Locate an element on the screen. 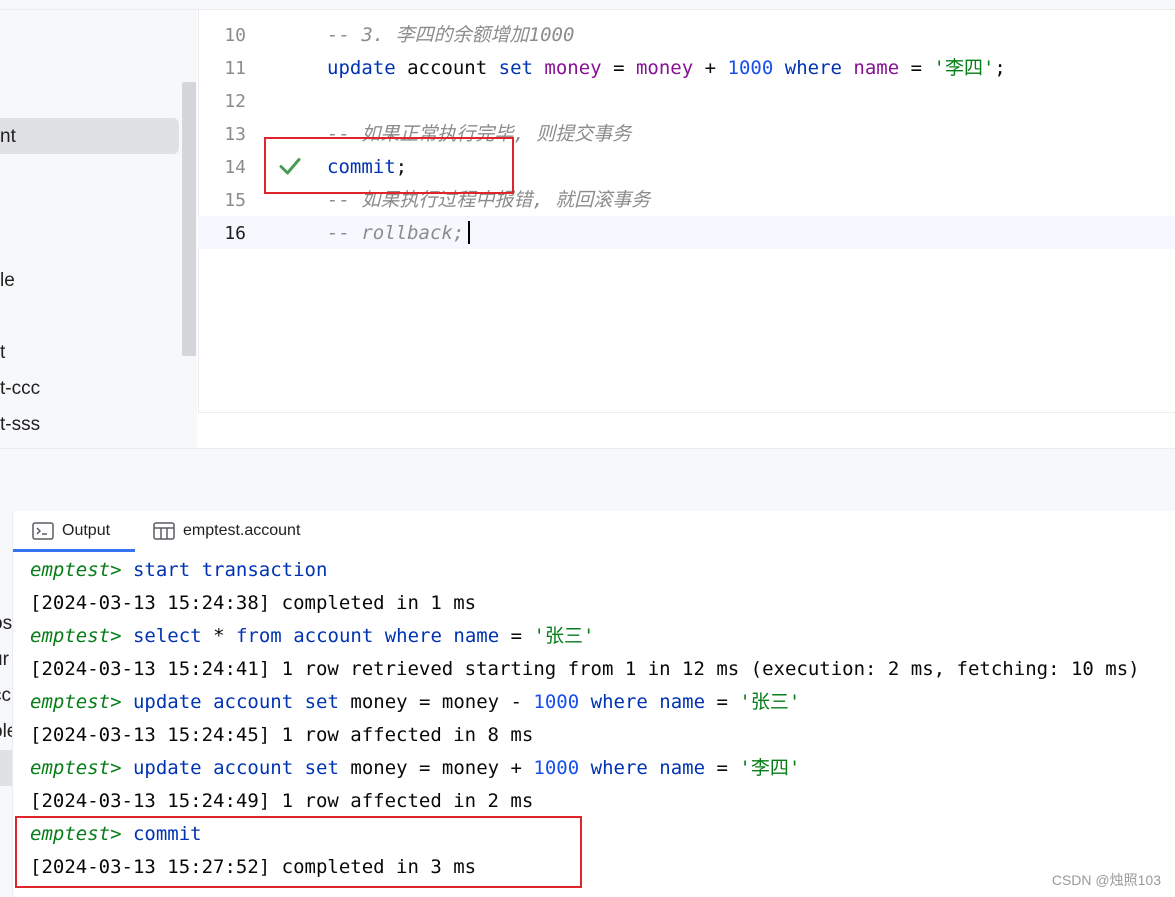  tree-item: le is located at coordinates (7, 281).